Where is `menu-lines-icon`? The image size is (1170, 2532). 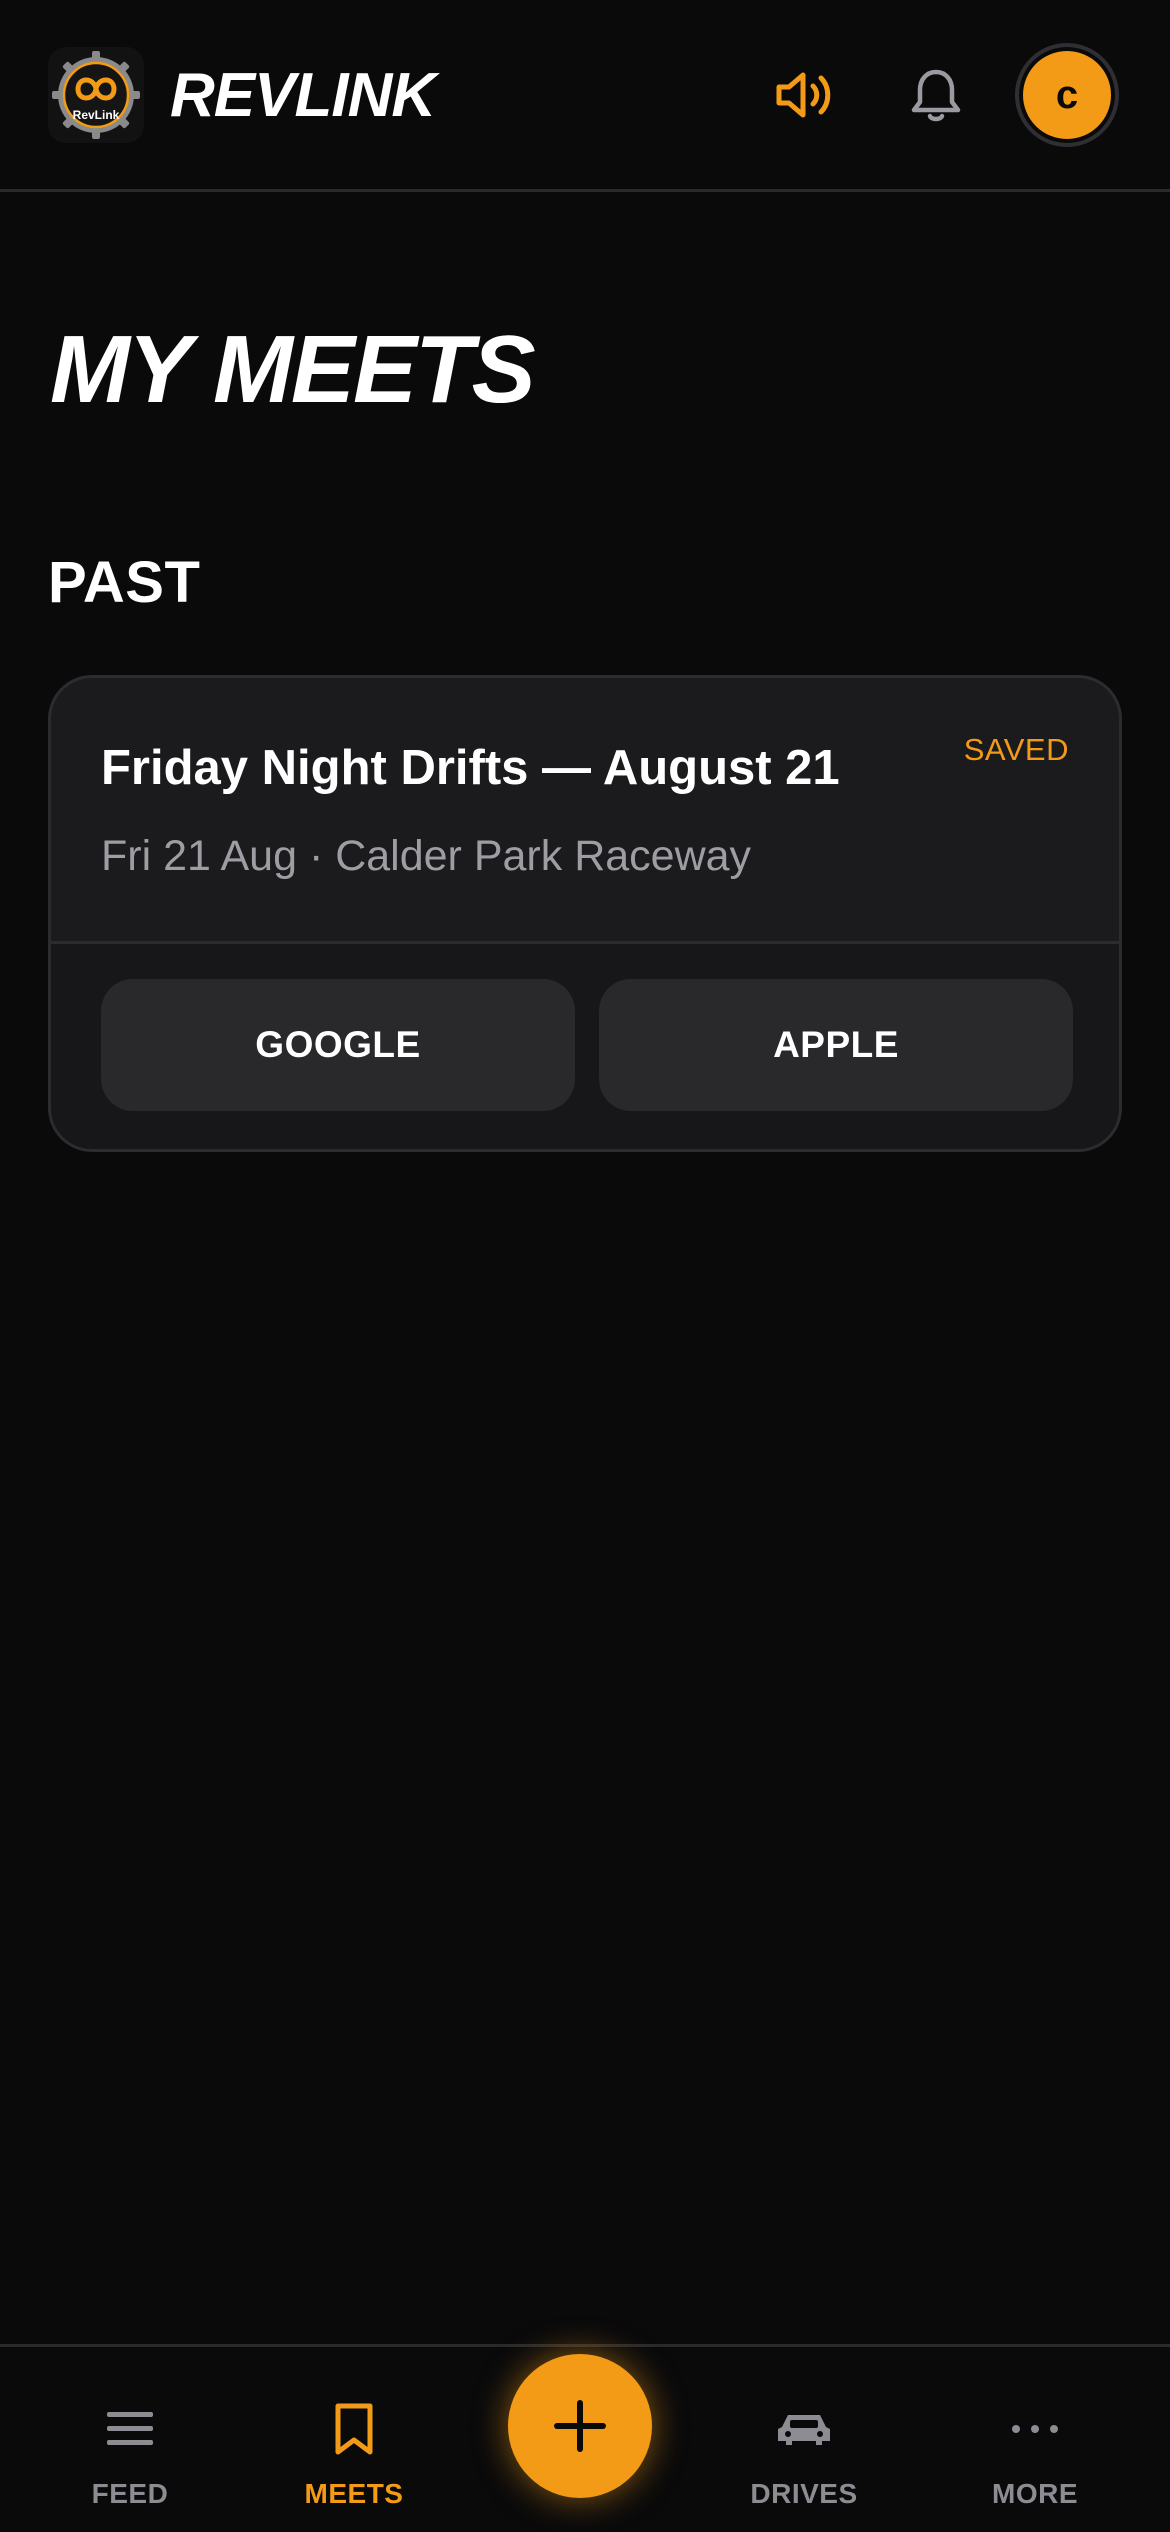 menu-lines-icon is located at coordinates (130, 2428).